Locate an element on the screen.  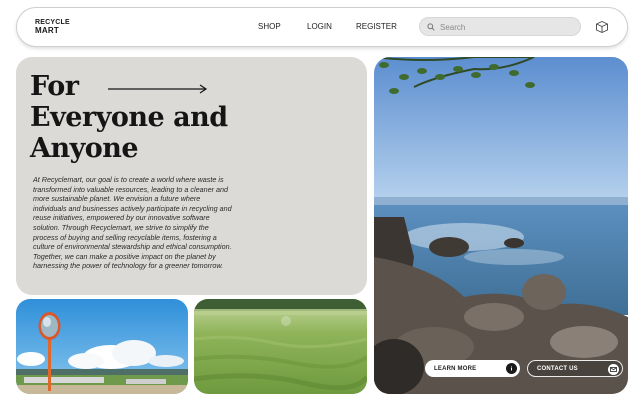
nav-shop-link: SHOP is located at coordinates (269, 26).